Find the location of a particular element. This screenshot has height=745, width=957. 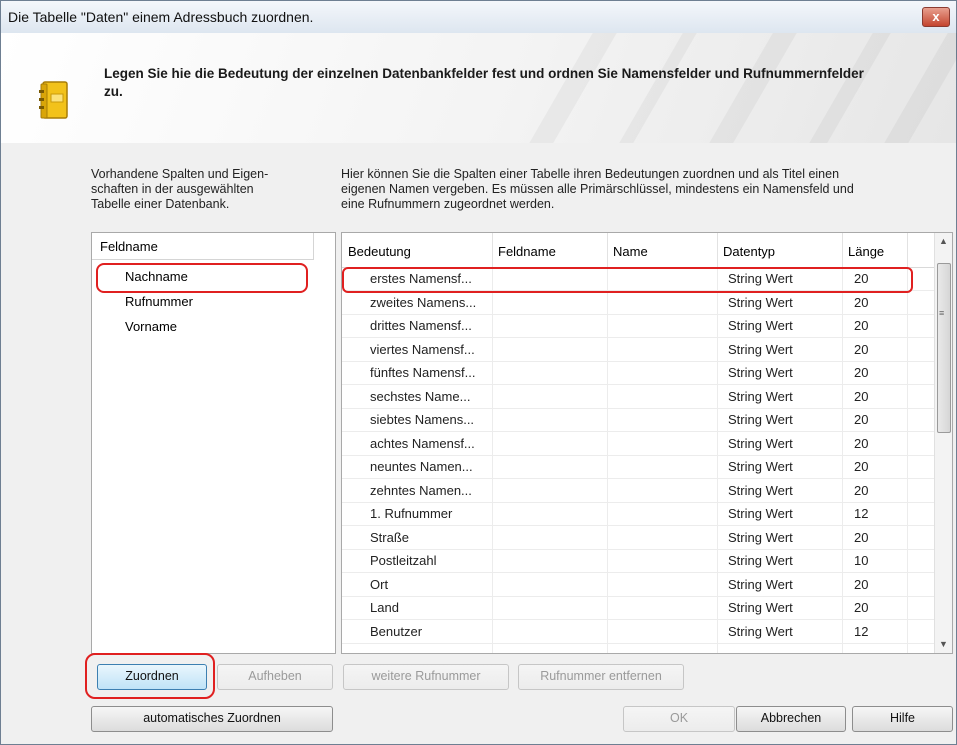

cell-bedeutung: Postleitzahl is located at coordinates (403, 560).